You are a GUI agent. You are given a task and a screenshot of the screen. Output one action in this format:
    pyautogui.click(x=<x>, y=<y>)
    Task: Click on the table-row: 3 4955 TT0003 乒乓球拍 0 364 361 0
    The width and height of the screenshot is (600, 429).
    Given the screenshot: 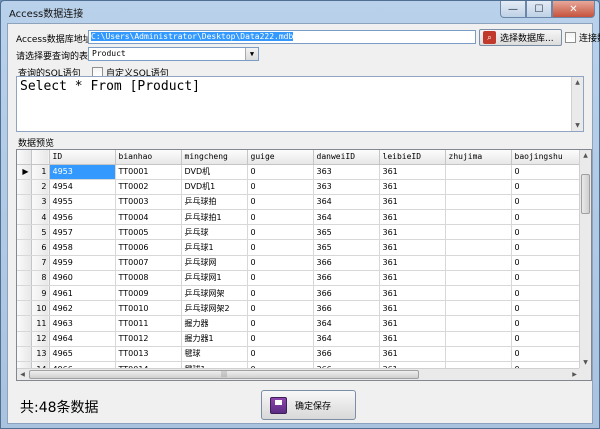 What is the action you would take?
    pyautogui.click(x=299, y=202)
    